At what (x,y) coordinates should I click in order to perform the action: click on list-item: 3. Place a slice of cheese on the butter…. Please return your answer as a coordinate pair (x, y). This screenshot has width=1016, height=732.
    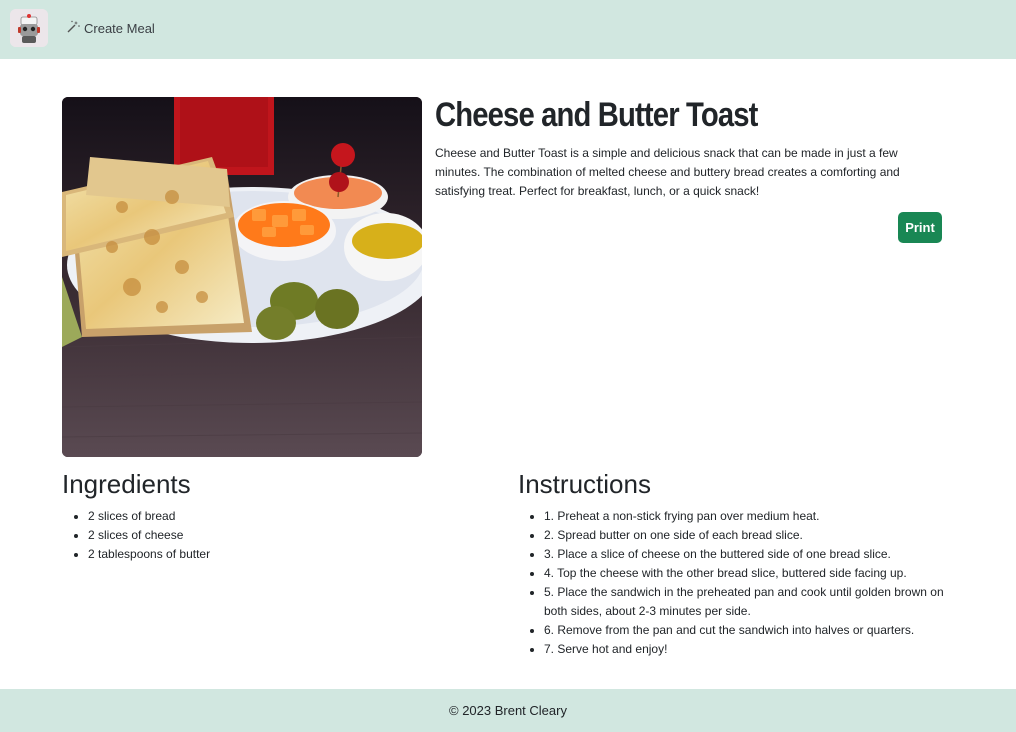
    Looking at the image, I should click on (757, 554).